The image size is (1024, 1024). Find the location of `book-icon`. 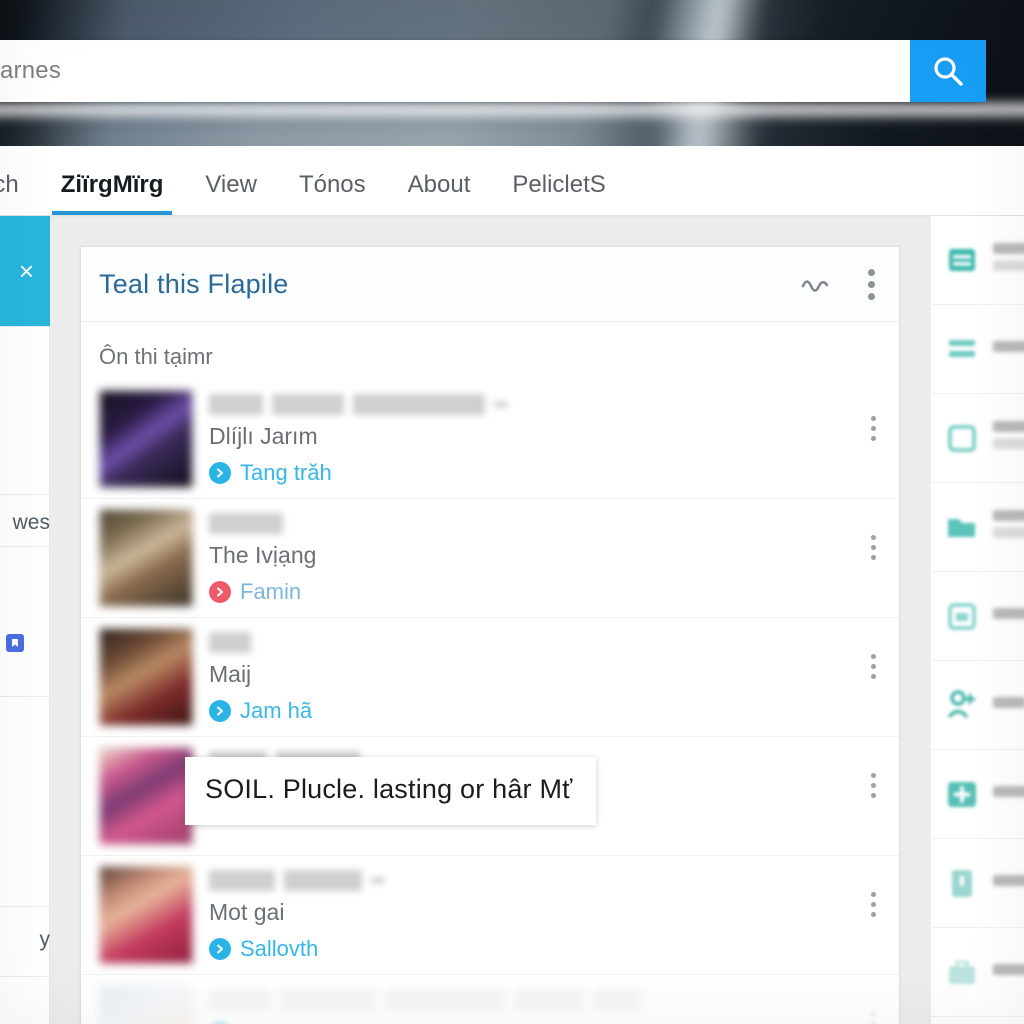

book-icon is located at coordinates (962, 883).